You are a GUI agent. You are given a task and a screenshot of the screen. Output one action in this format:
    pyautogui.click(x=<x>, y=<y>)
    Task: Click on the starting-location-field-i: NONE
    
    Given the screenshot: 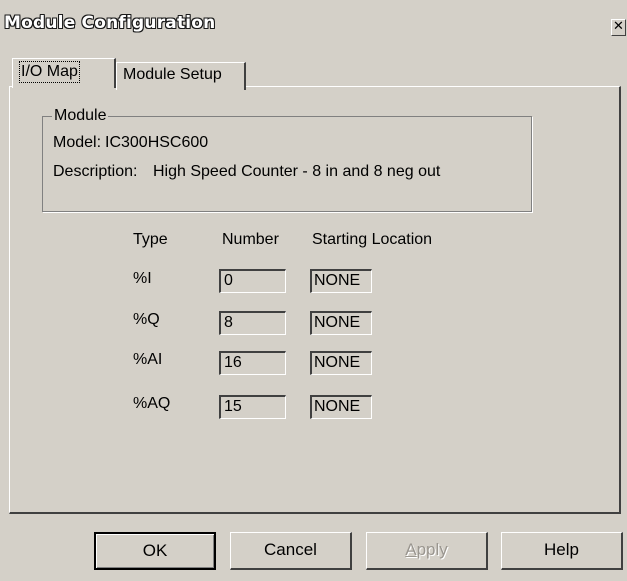 What is the action you would take?
    pyautogui.click(x=341, y=281)
    